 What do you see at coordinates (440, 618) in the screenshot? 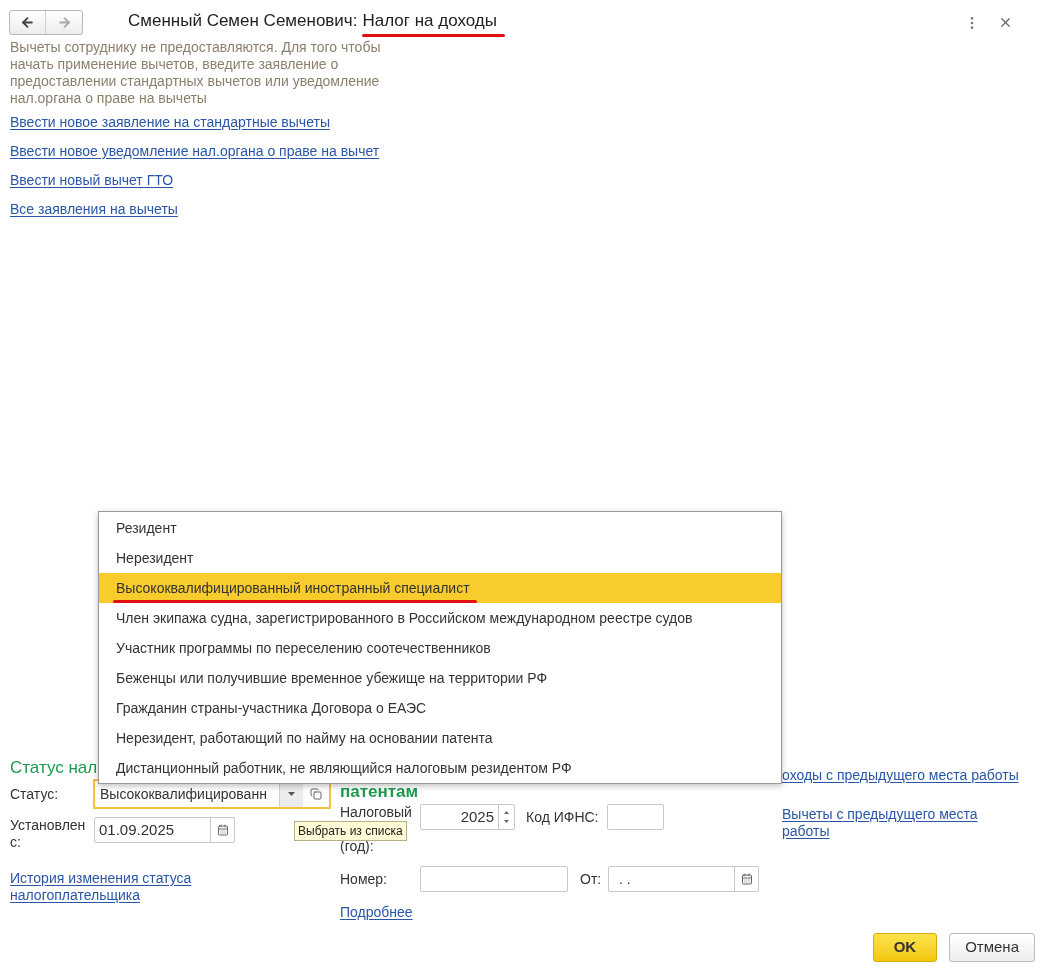
I see `dropdown-item: Член экипажа судна, зарегистрированного в Российском международном реестре судов` at bounding box center [440, 618].